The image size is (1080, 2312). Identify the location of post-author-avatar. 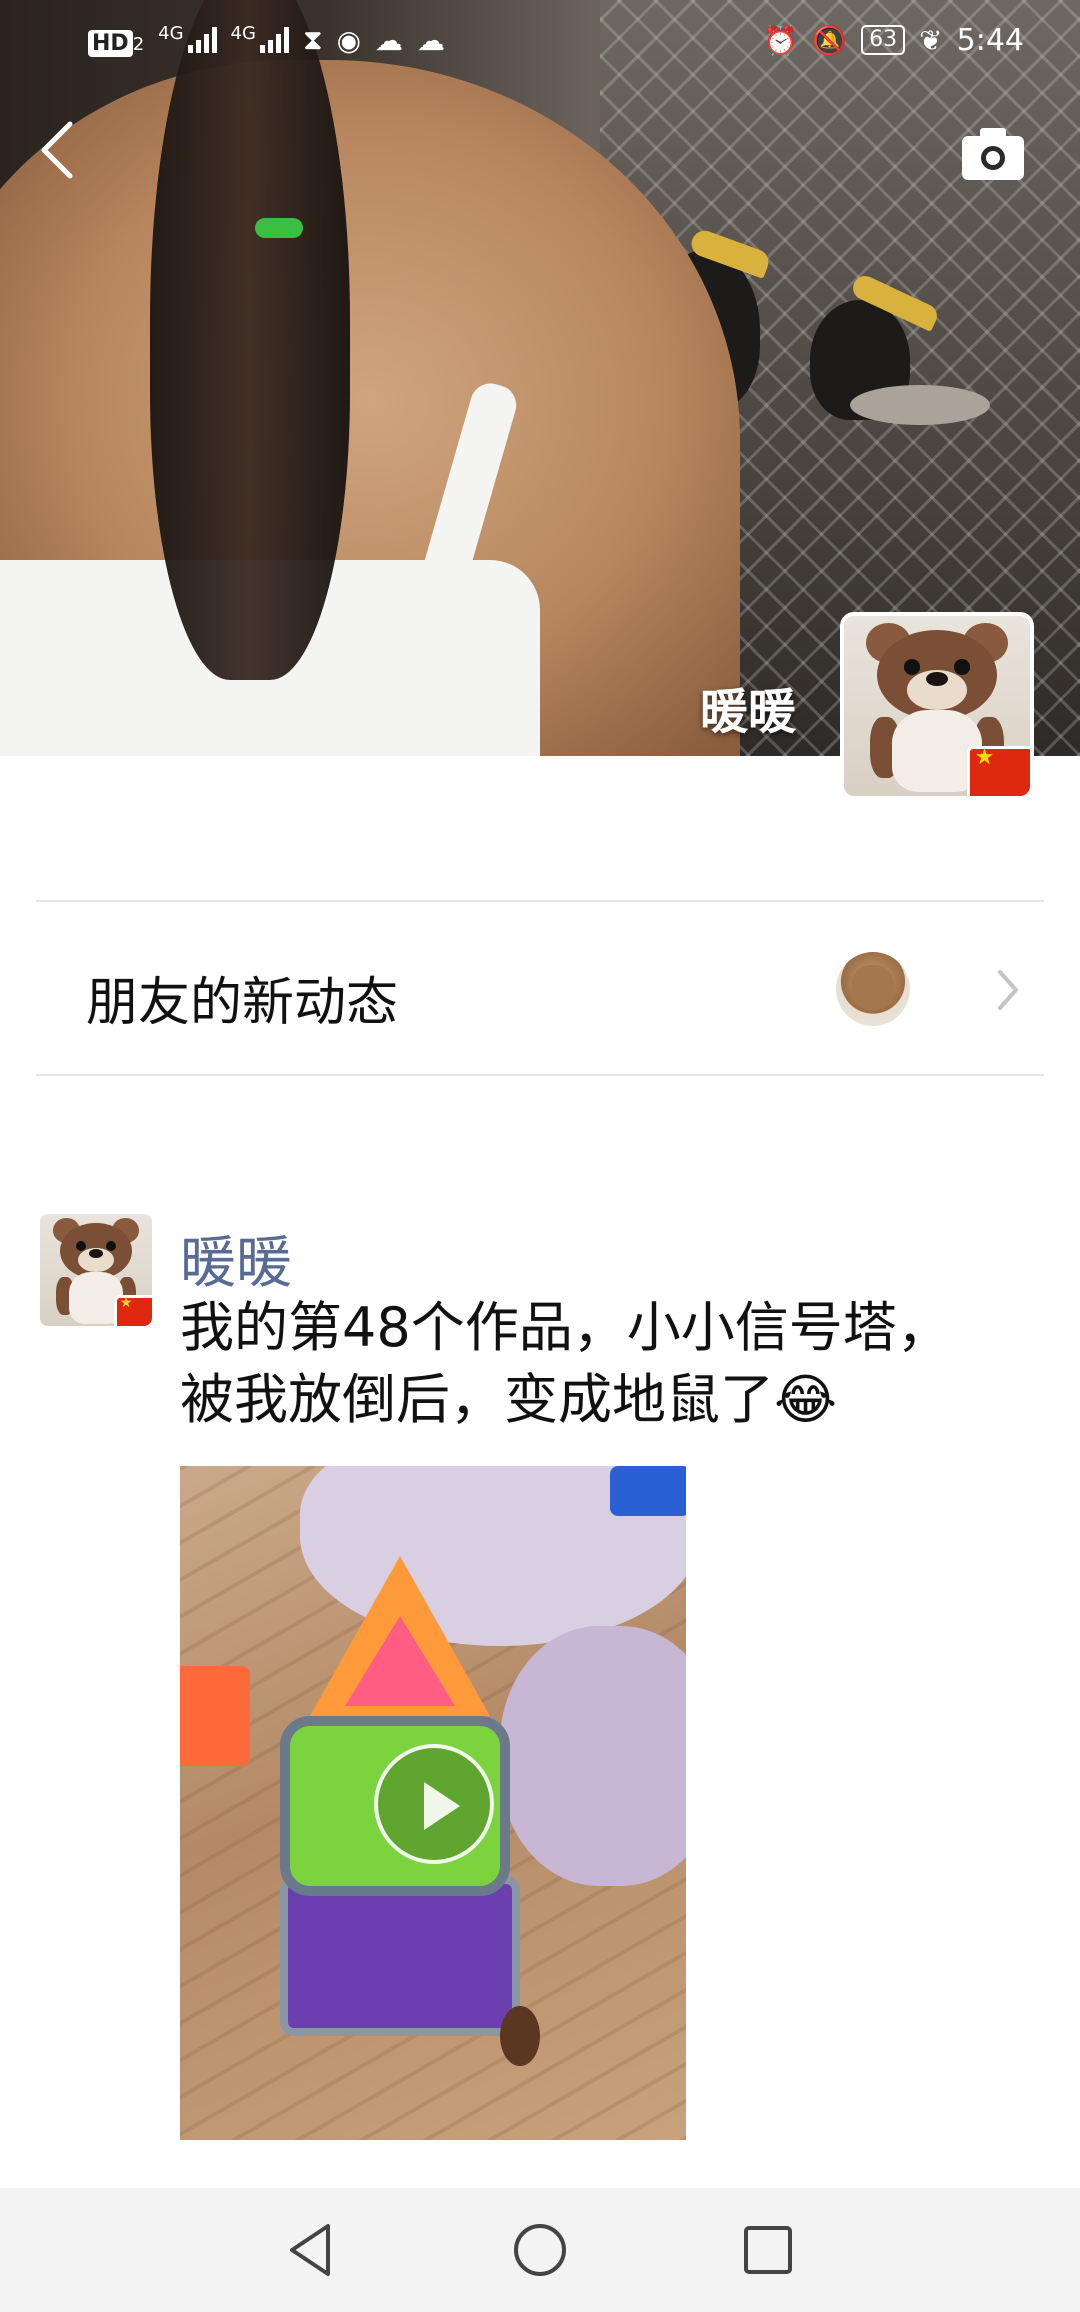
(96, 1270).